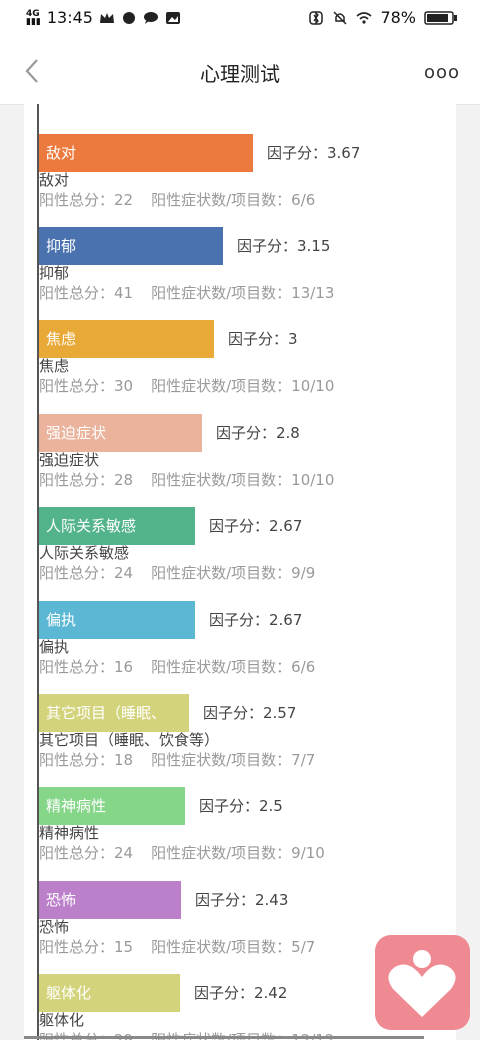 This screenshot has width=480, height=1040. What do you see at coordinates (126, 339) in the screenshot?
I see `factor-bar: 焦虑` at bounding box center [126, 339].